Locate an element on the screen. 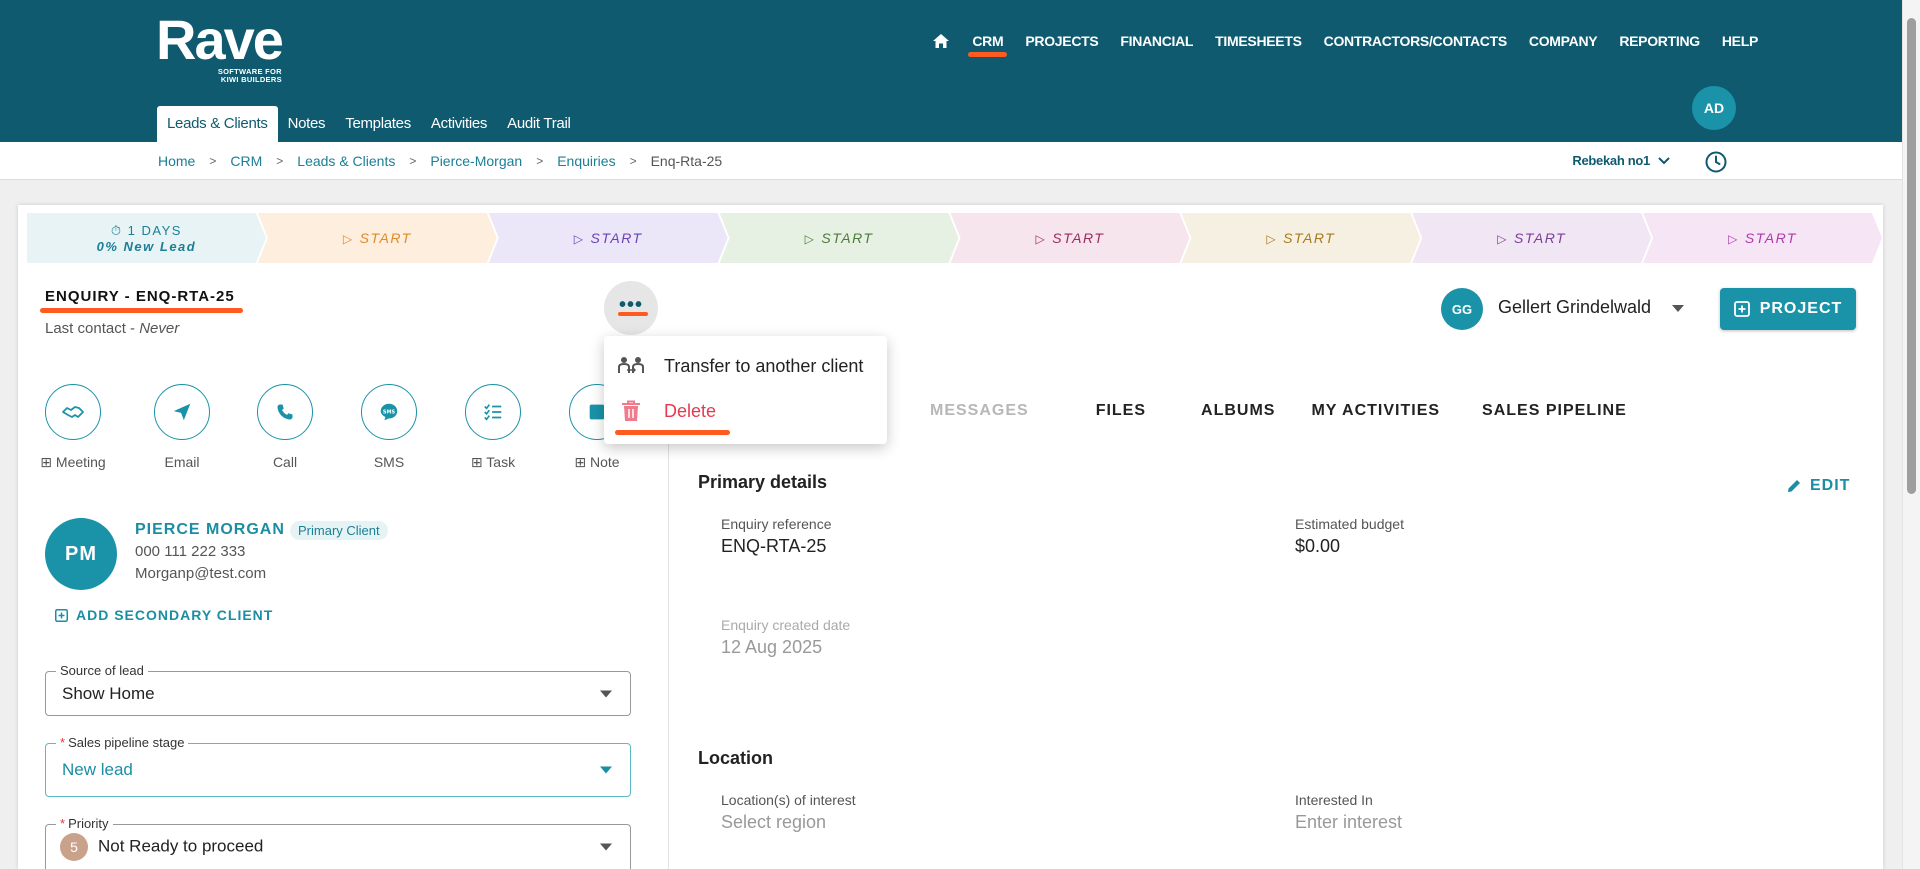  menu-delete: Delete is located at coordinates (745, 411).